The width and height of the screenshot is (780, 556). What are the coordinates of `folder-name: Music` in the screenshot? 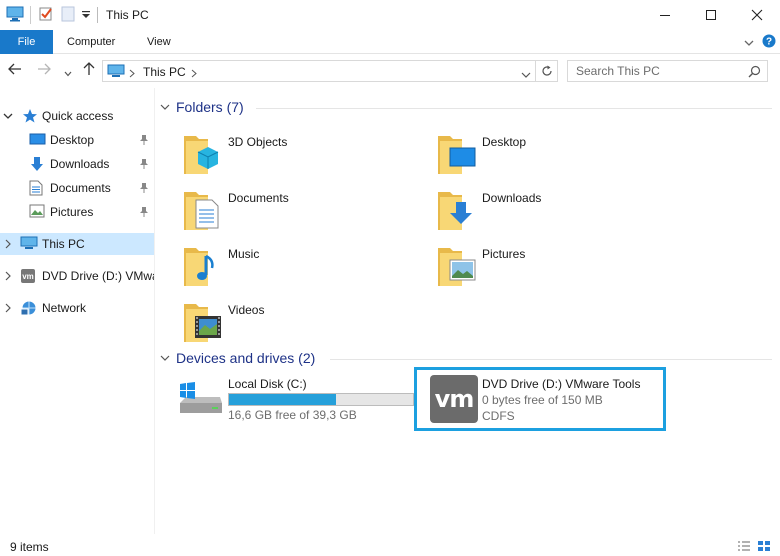 It's located at (244, 254).